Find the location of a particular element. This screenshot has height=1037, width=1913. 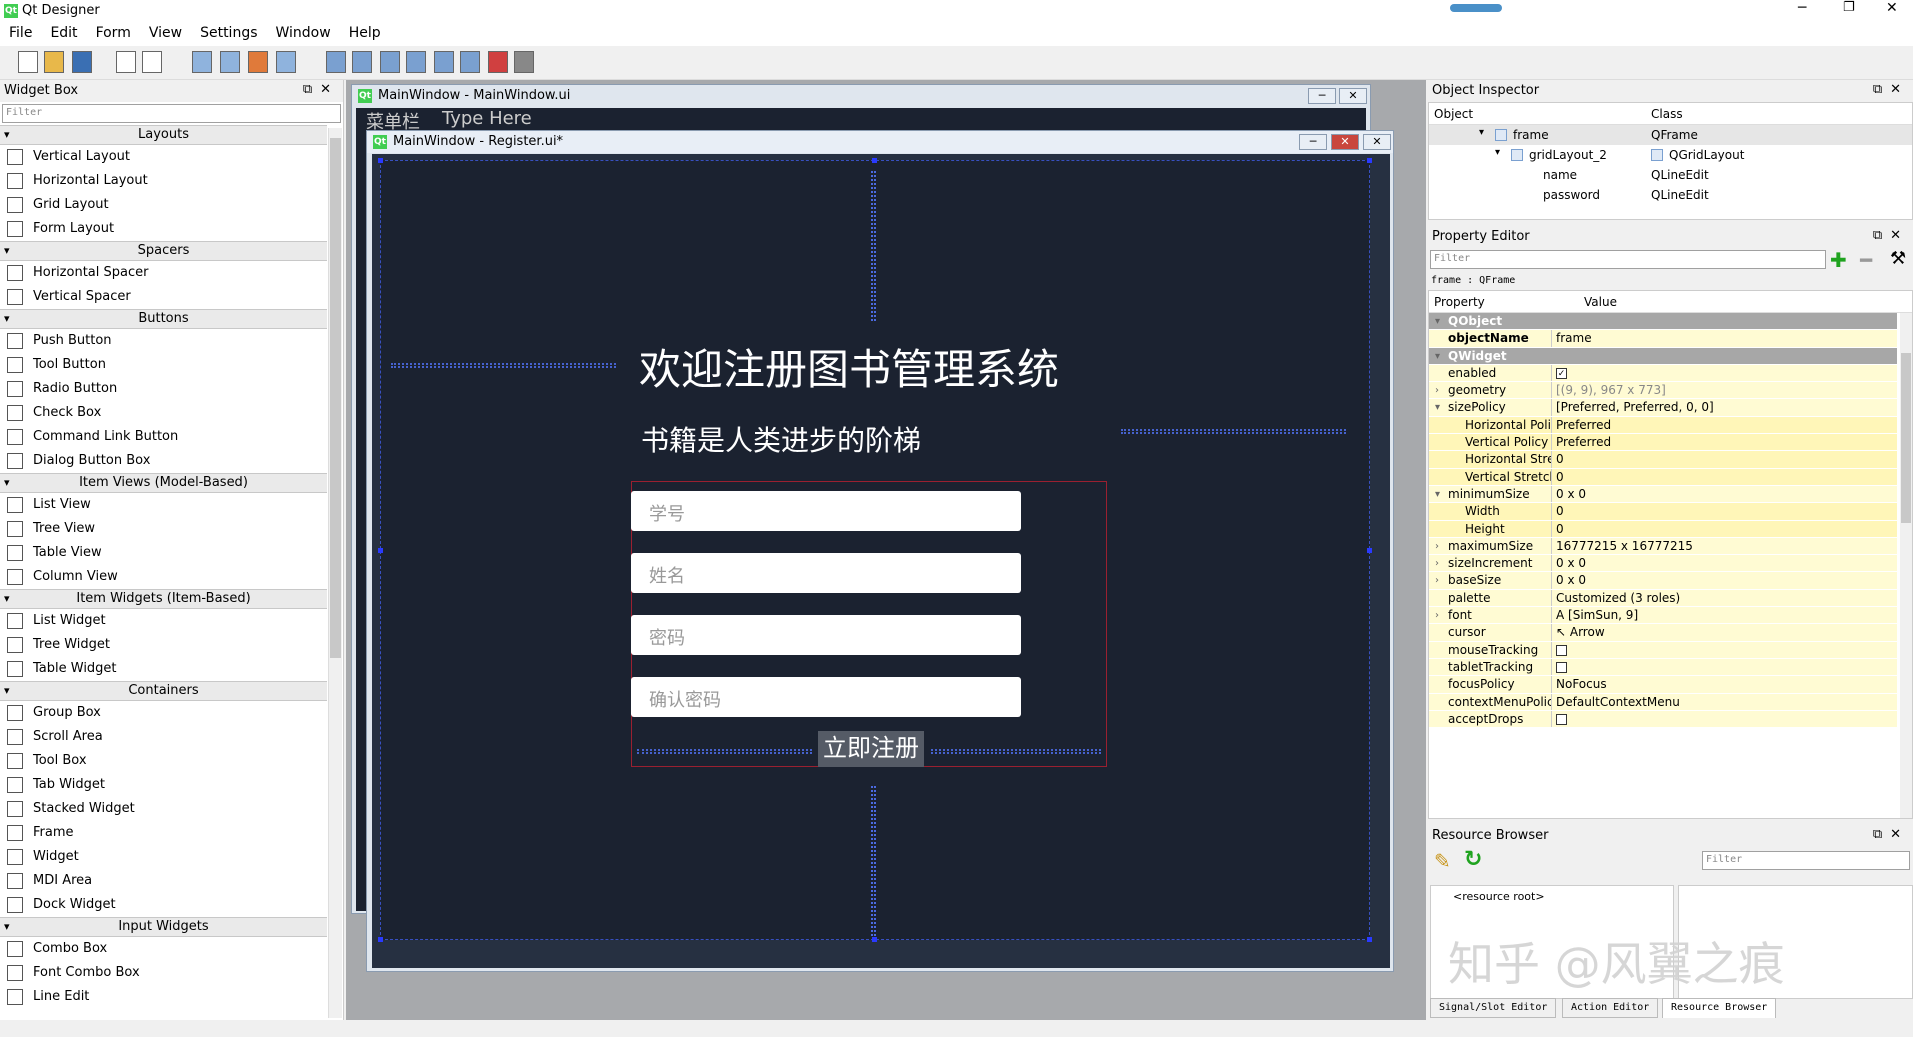

edit-signals-slots-icon is located at coordinates (230, 62).